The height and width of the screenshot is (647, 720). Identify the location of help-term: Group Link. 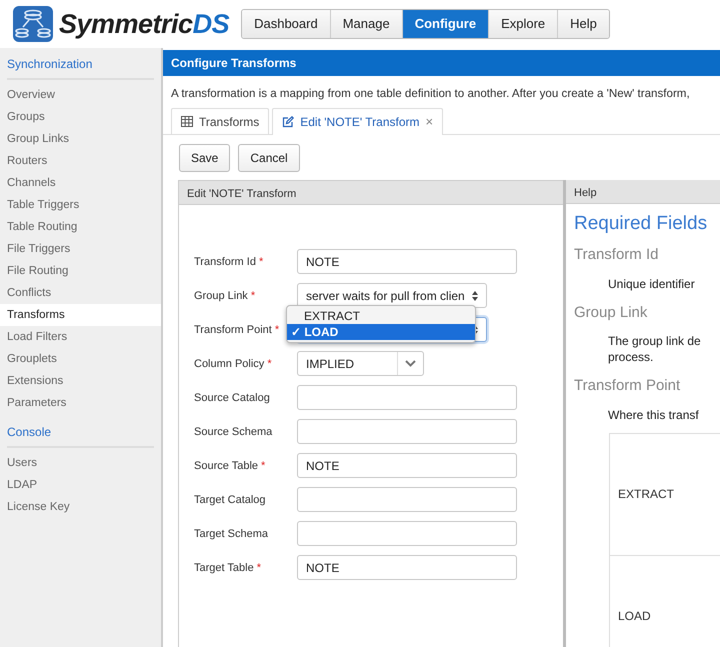
(611, 312).